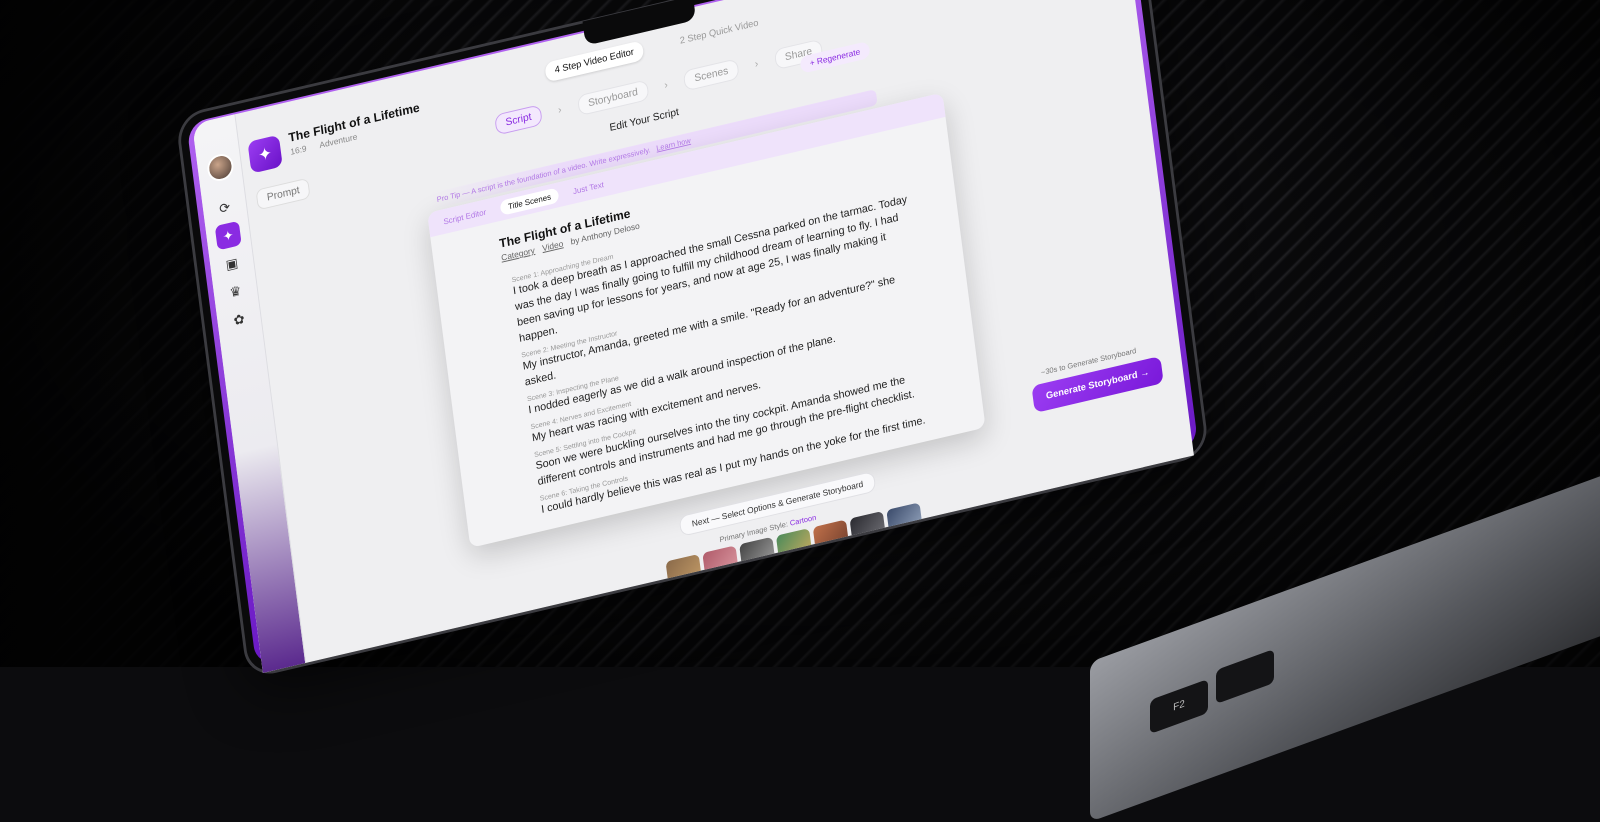 This screenshot has width=1600, height=822. What do you see at coordinates (673, 144) in the screenshot?
I see `learn-more-link: Learn how` at bounding box center [673, 144].